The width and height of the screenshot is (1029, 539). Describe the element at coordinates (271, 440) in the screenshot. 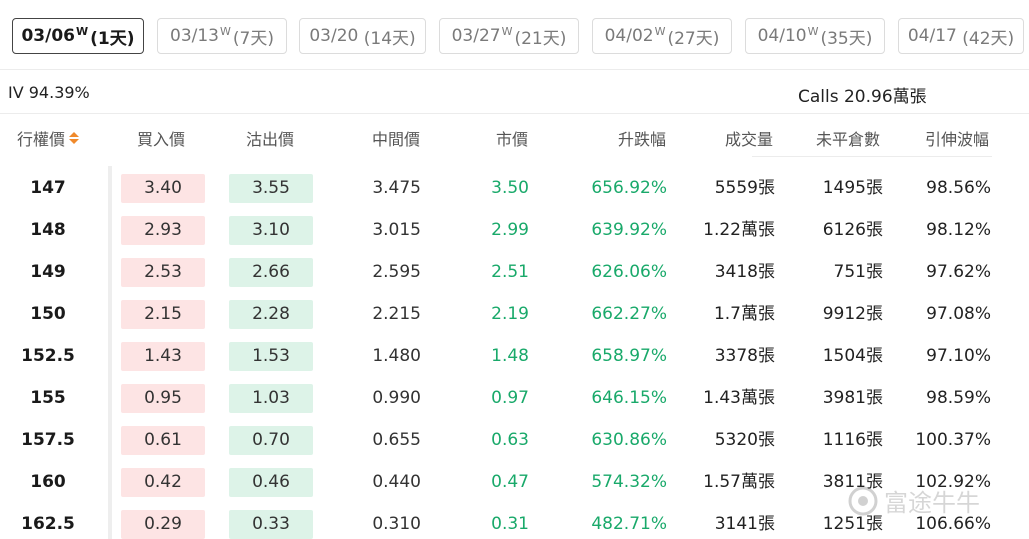

I see `ask-price: 0.70` at that location.